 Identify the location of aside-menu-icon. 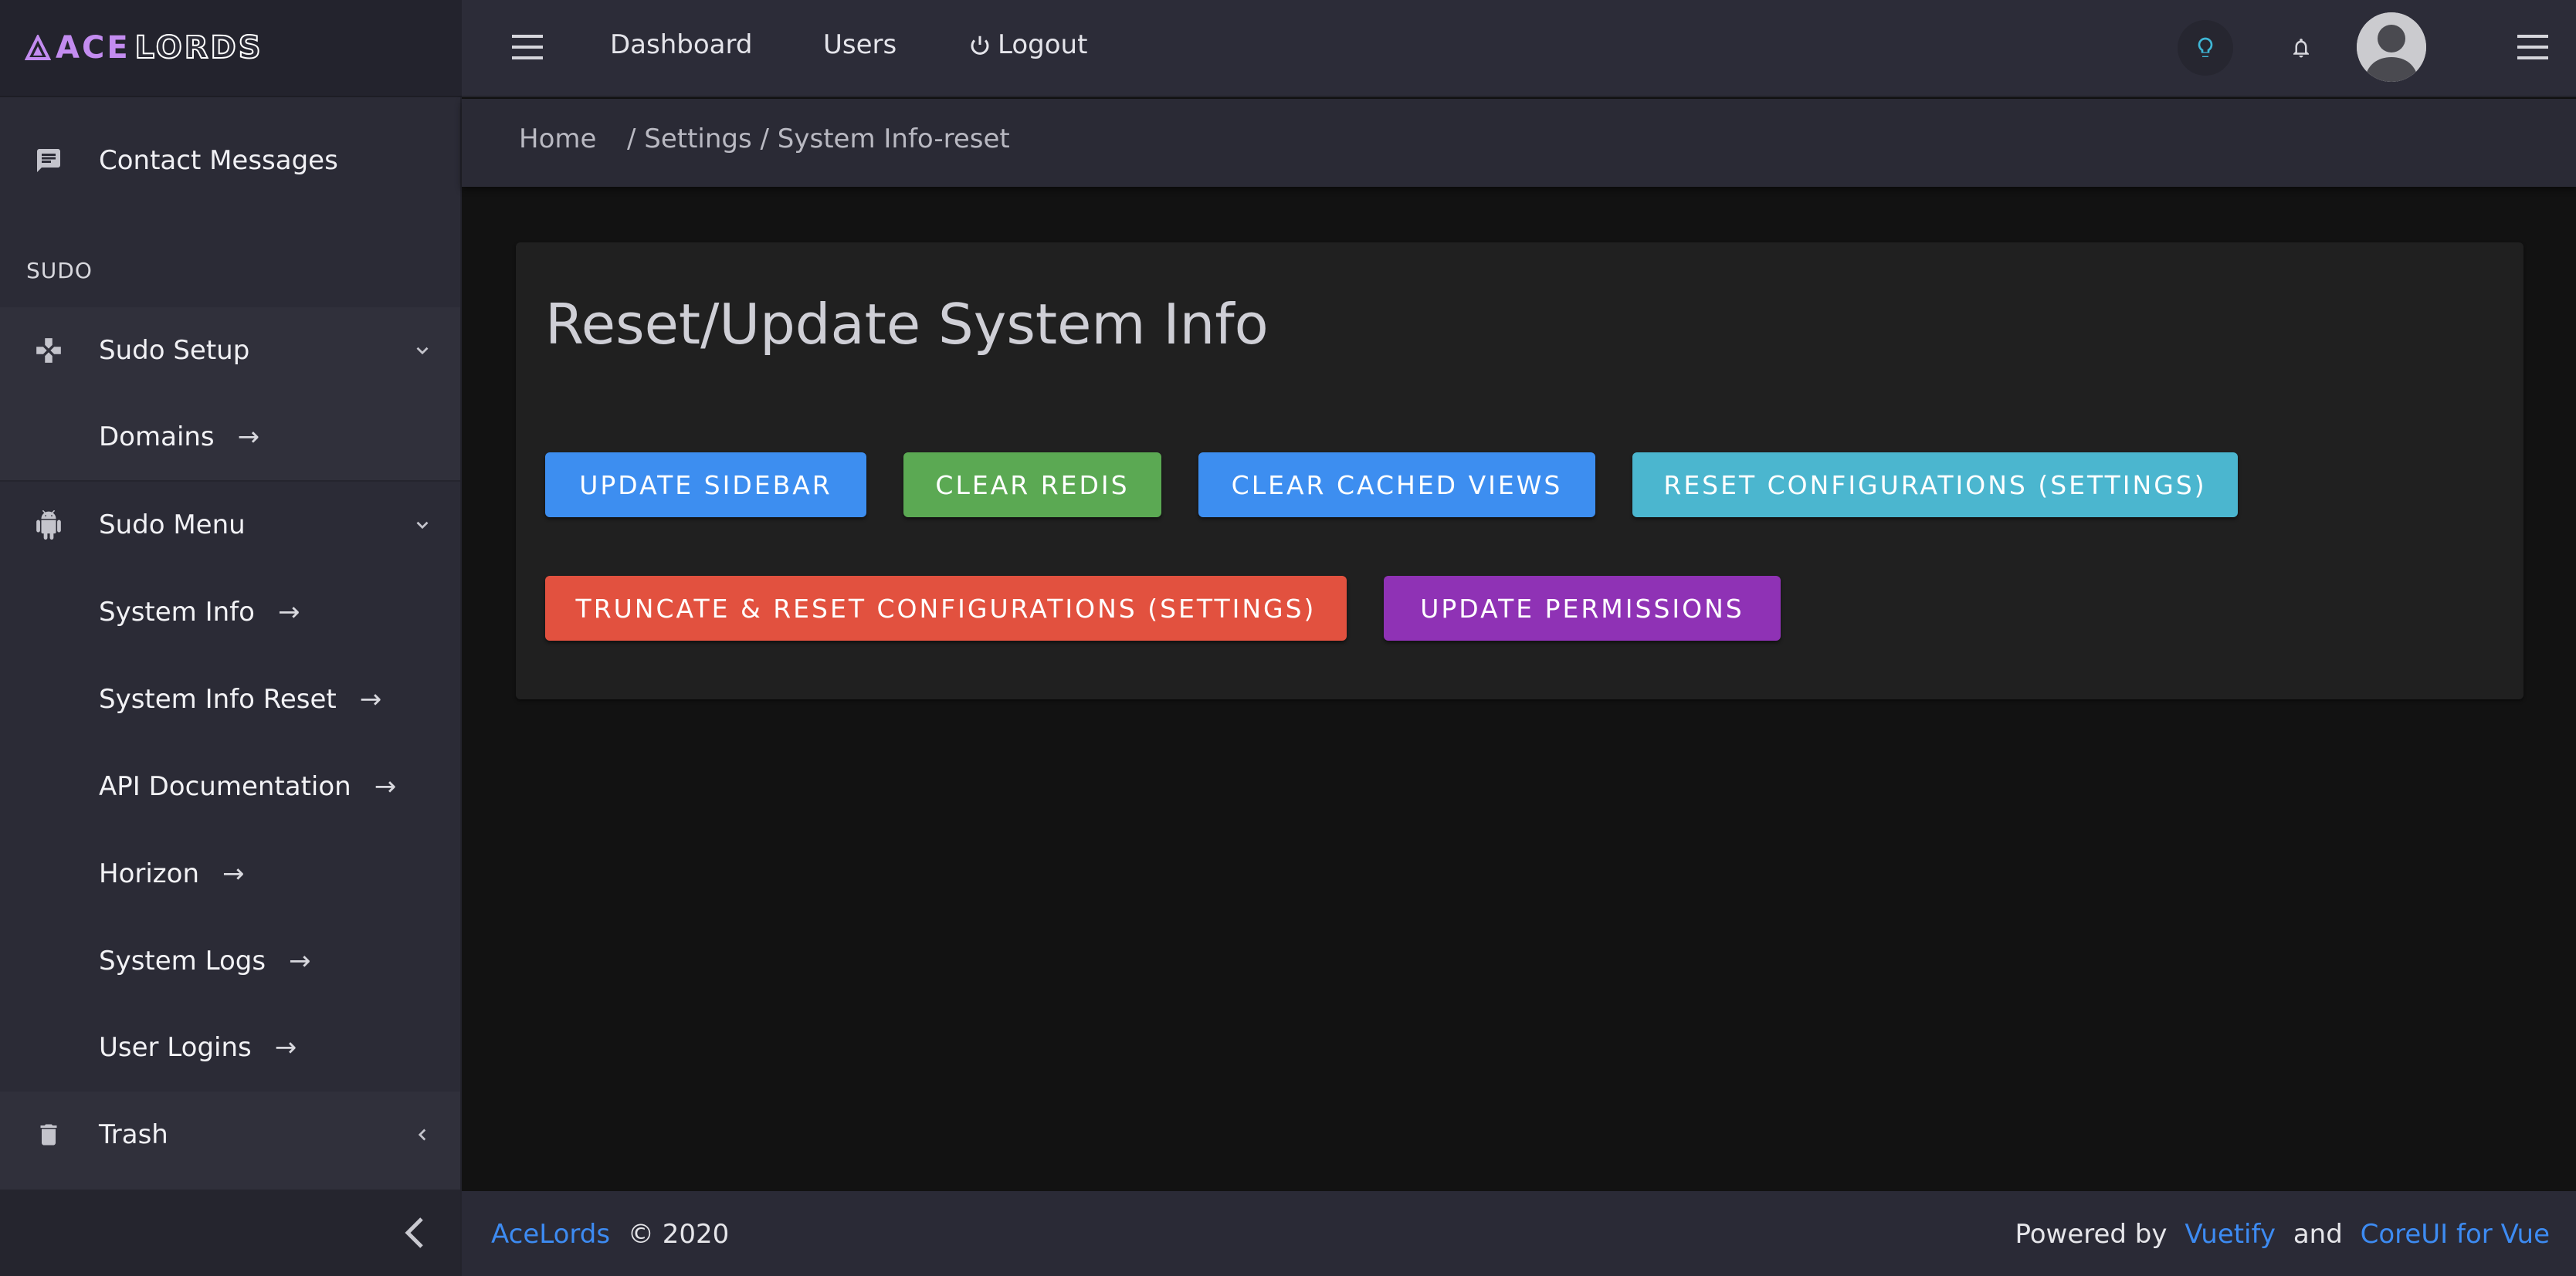
(2533, 47).